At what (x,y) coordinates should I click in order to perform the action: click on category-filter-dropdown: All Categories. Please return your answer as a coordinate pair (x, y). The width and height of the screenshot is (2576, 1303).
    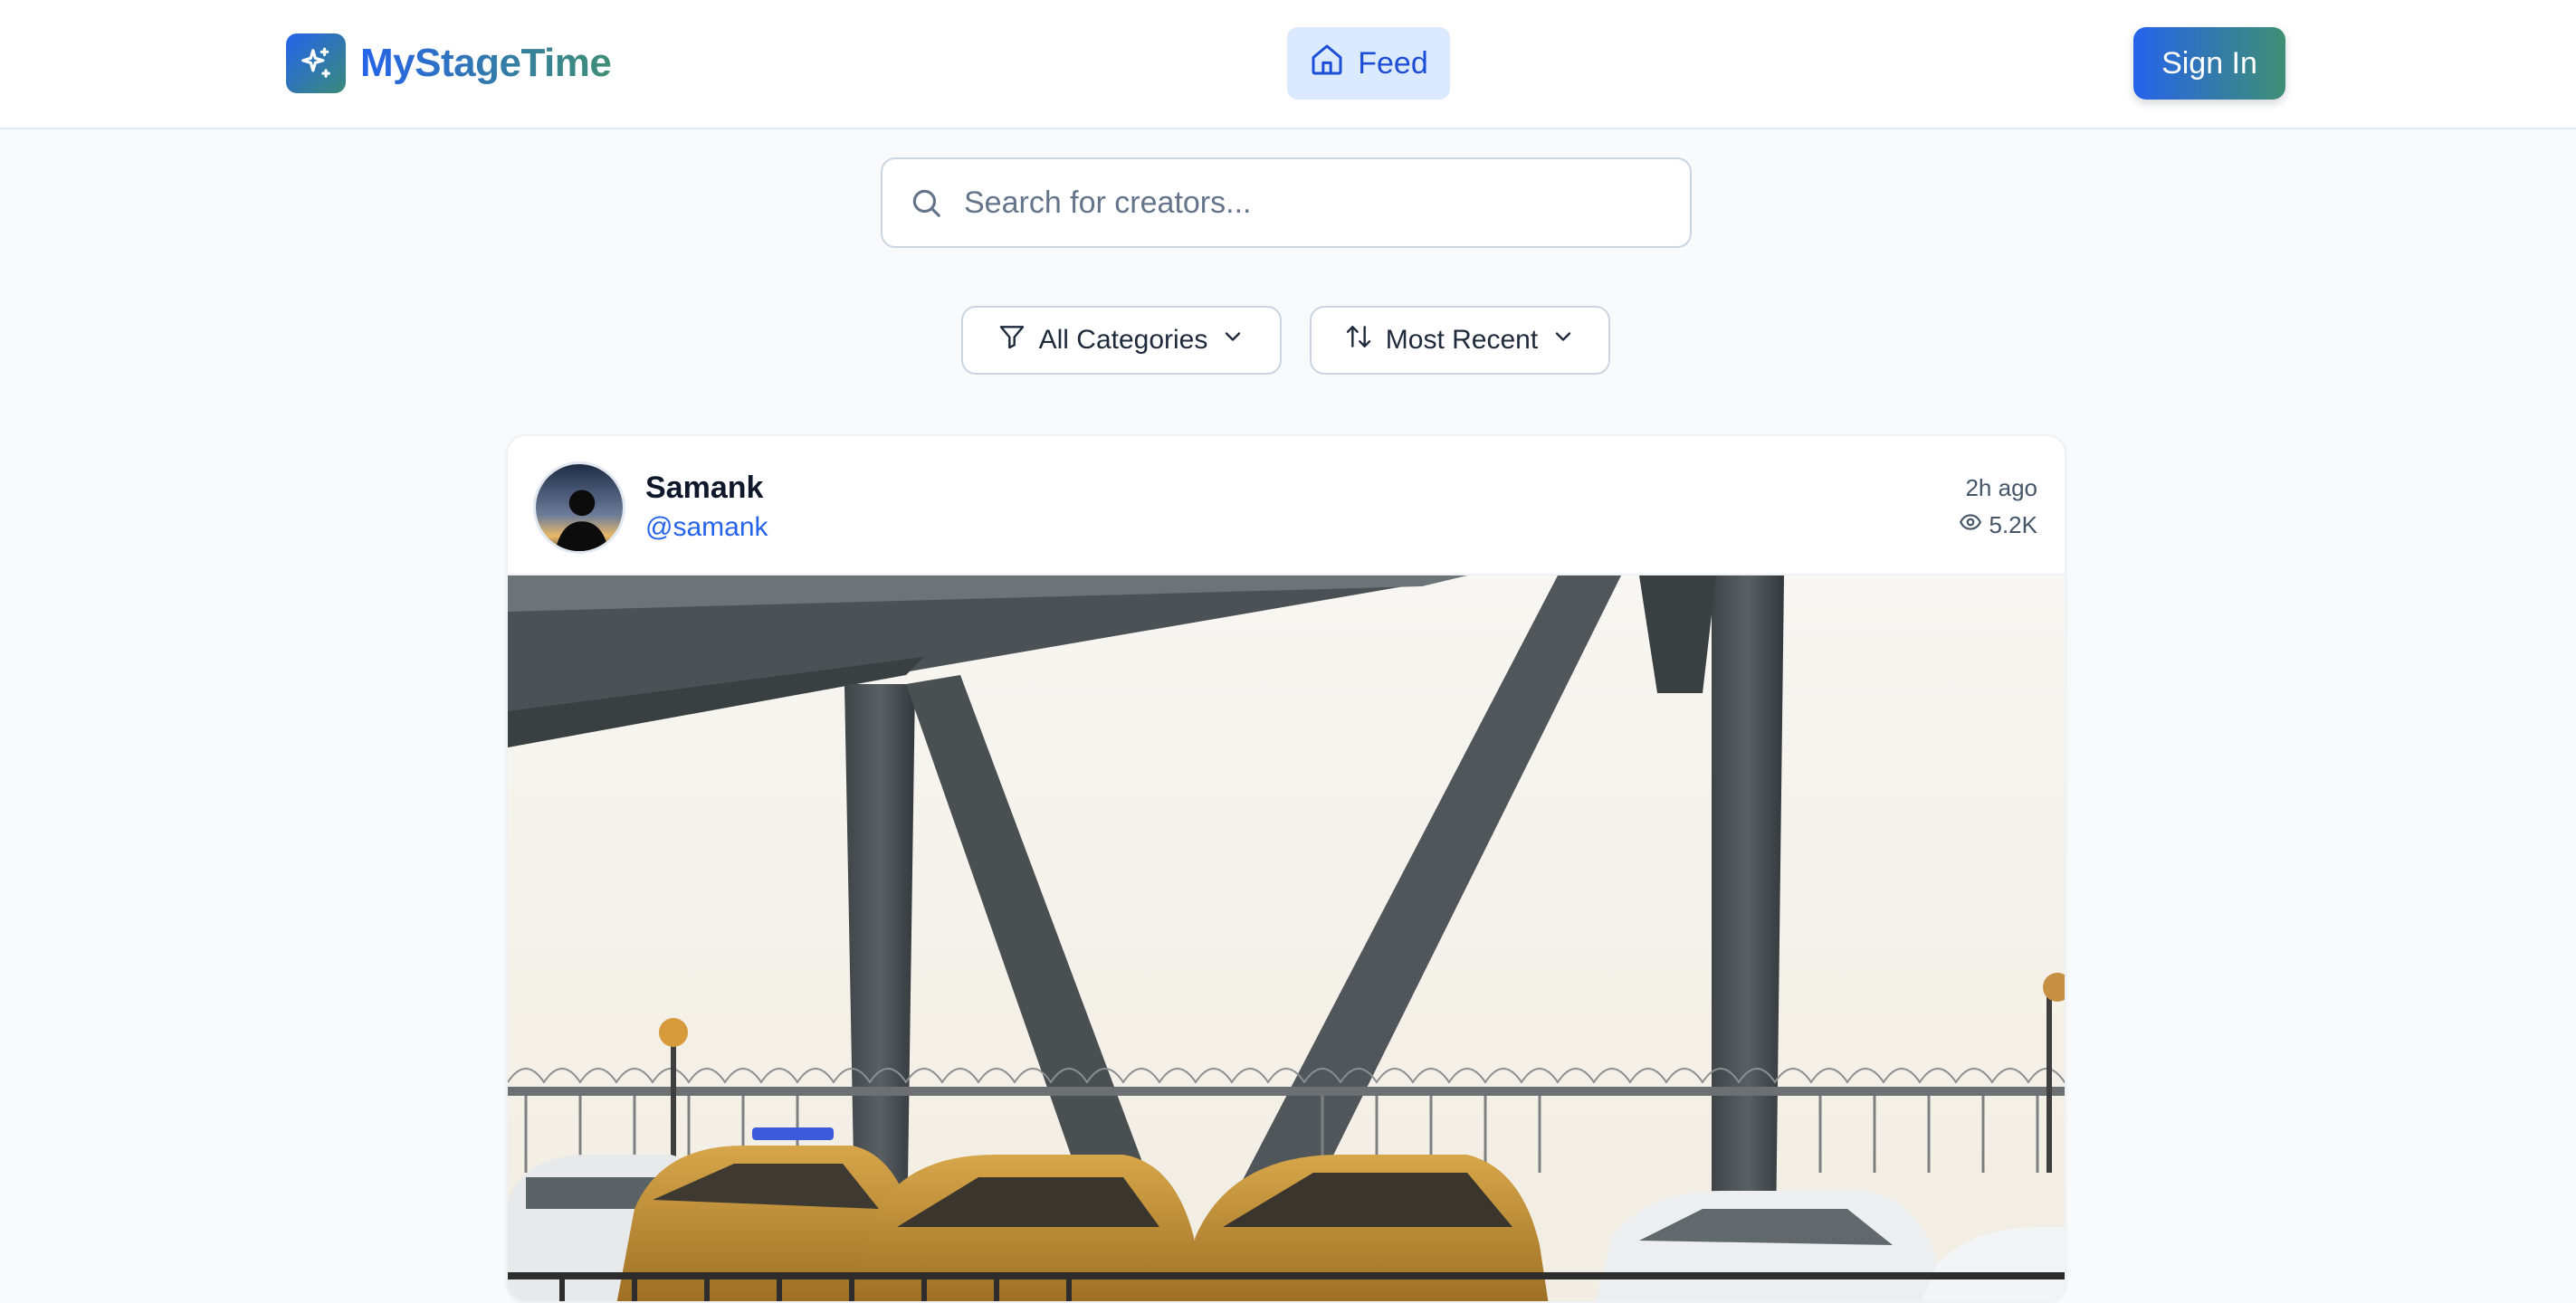
    Looking at the image, I should click on (1121, 340).